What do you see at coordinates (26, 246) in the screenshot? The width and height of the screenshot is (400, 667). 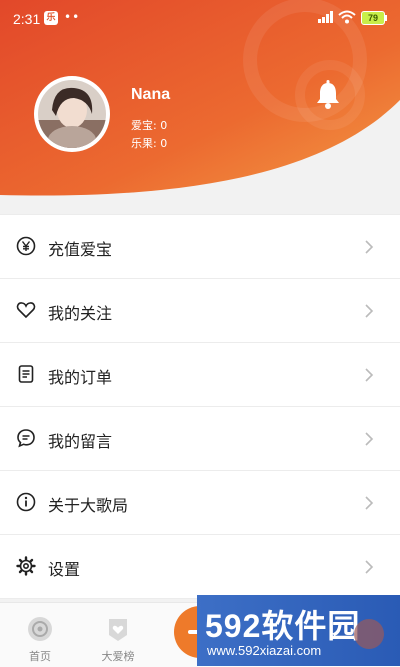 I see `yen-circle-icon` at bounding box center [26, 246].